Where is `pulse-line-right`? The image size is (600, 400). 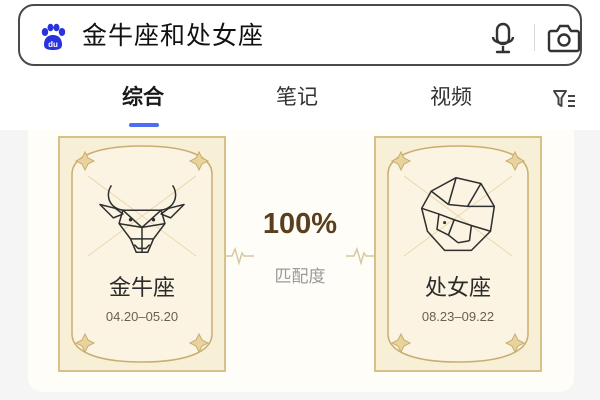
pulse-line-right is located at coordinates (361, 256).